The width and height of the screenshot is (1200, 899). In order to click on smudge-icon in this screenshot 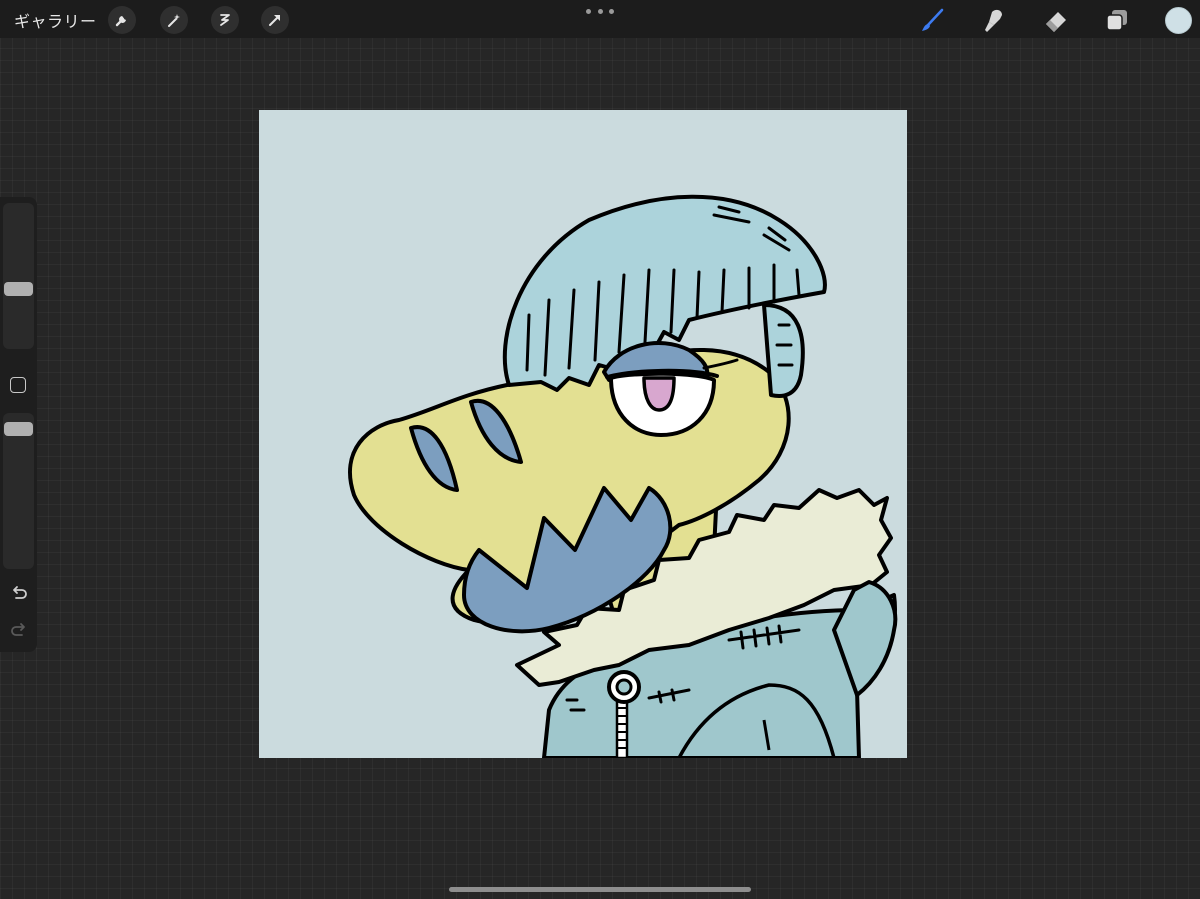, I will do `click(993, 20)`.